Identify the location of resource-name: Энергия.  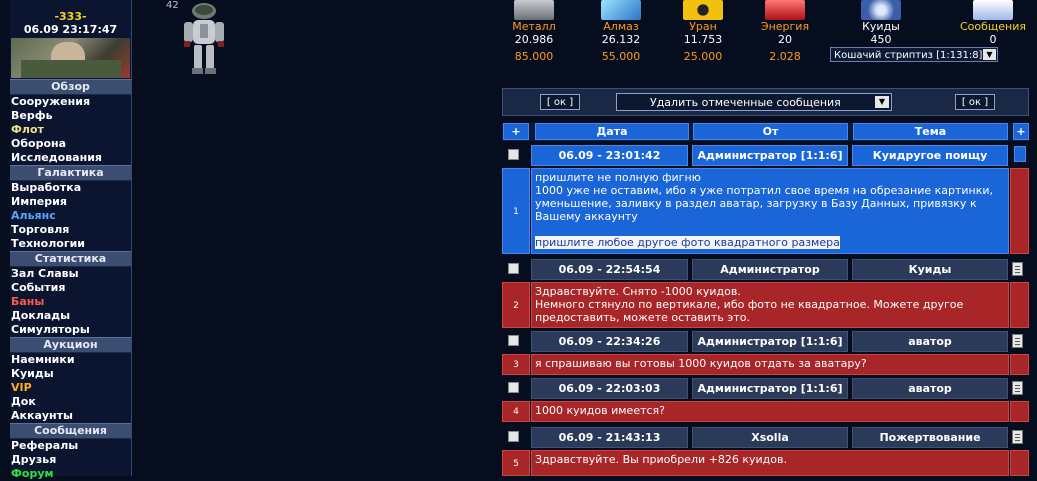
(785, 26).